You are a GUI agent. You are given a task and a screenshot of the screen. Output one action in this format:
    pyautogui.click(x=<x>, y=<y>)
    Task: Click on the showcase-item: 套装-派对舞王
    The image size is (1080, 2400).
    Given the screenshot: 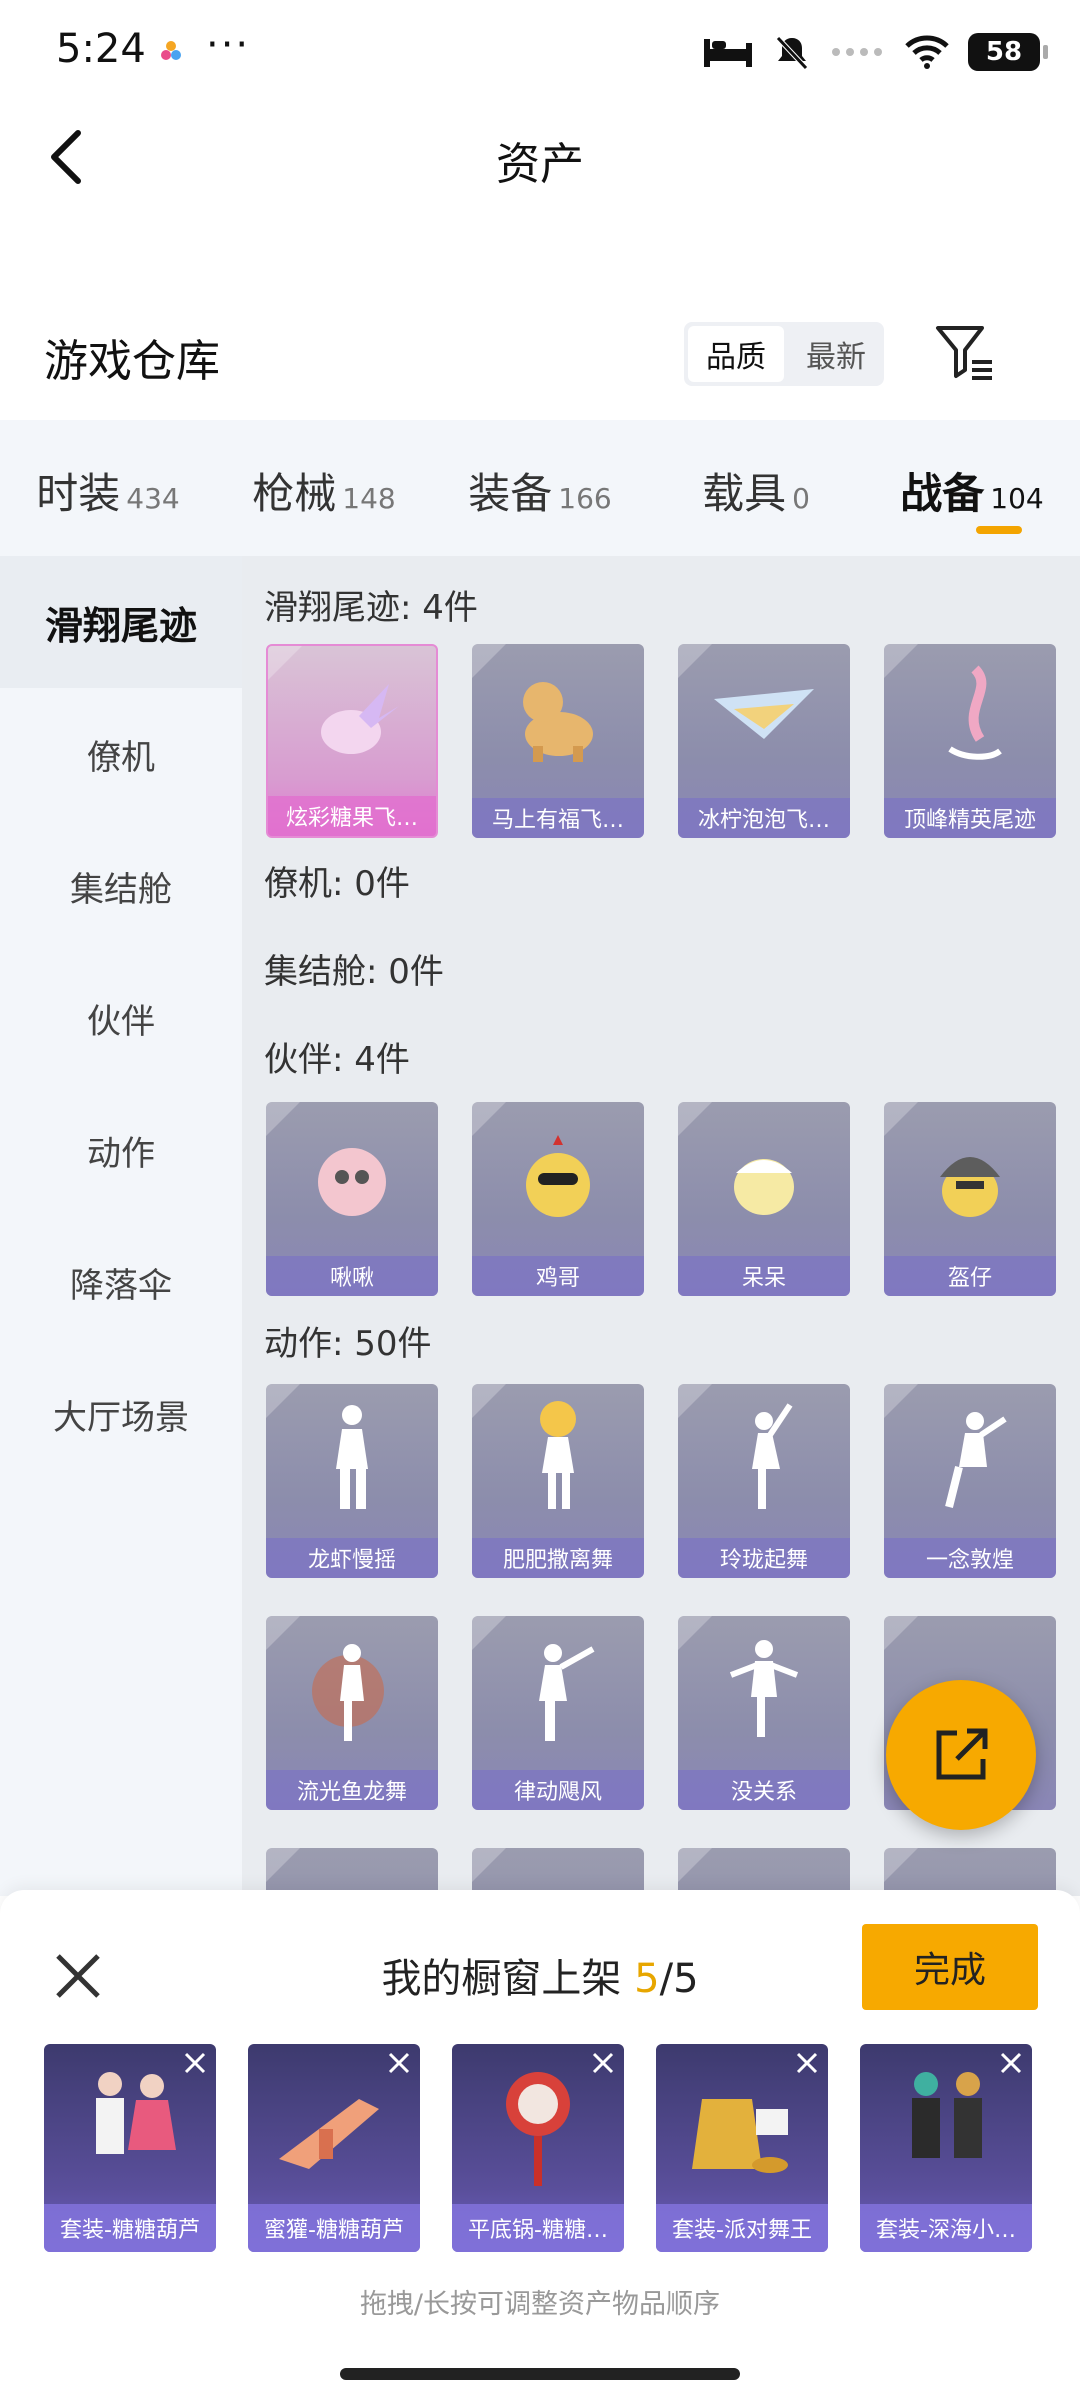 What is the action you would take?
    pyautogui.click(x=742, y=2148)
    